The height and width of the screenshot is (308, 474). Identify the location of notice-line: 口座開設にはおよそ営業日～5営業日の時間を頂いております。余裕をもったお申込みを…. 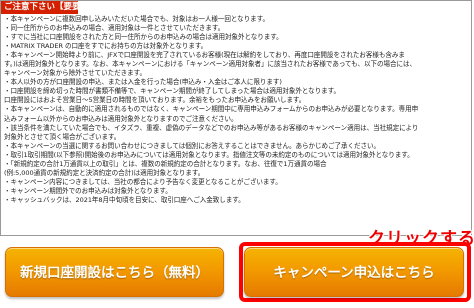
(155, 100).